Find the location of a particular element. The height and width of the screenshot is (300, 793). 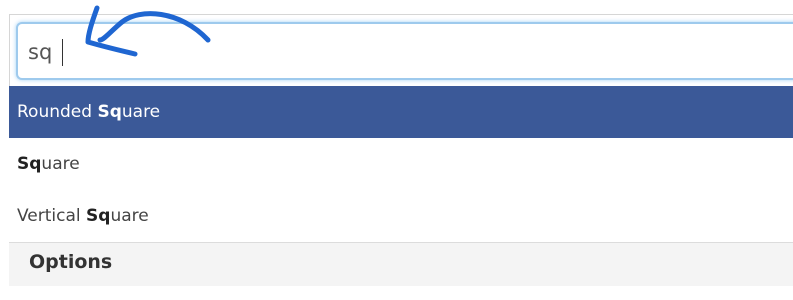

options-section: Options is located at coordinates (401, 264).